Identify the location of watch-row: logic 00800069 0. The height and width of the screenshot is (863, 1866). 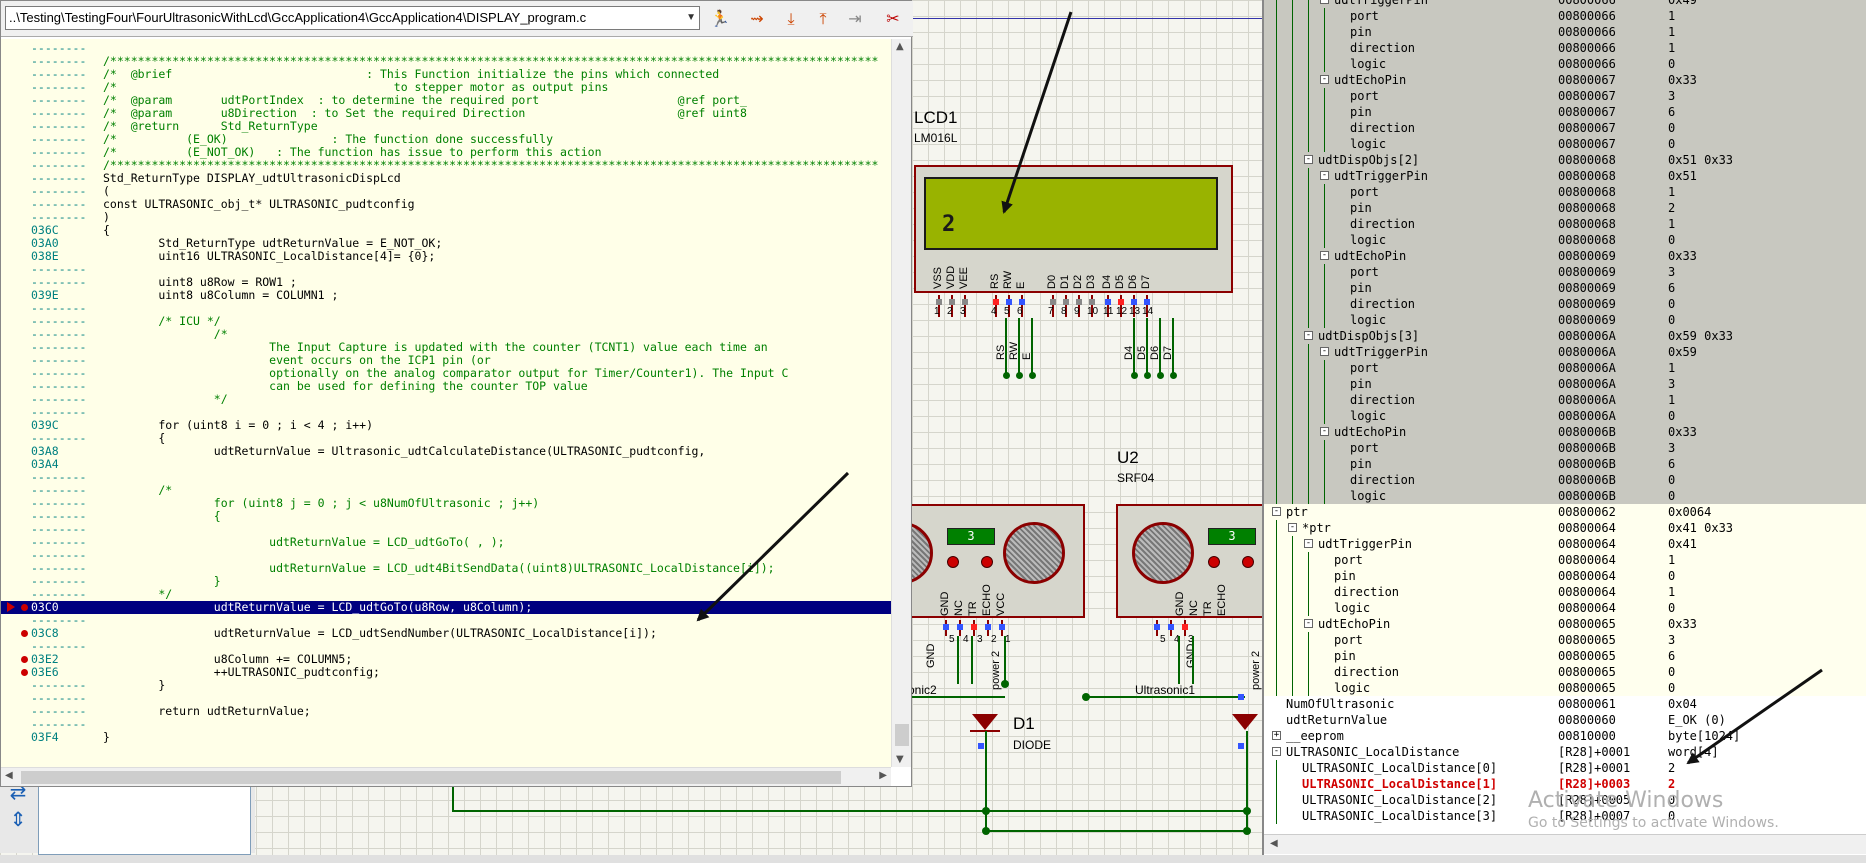
(1565, 320).